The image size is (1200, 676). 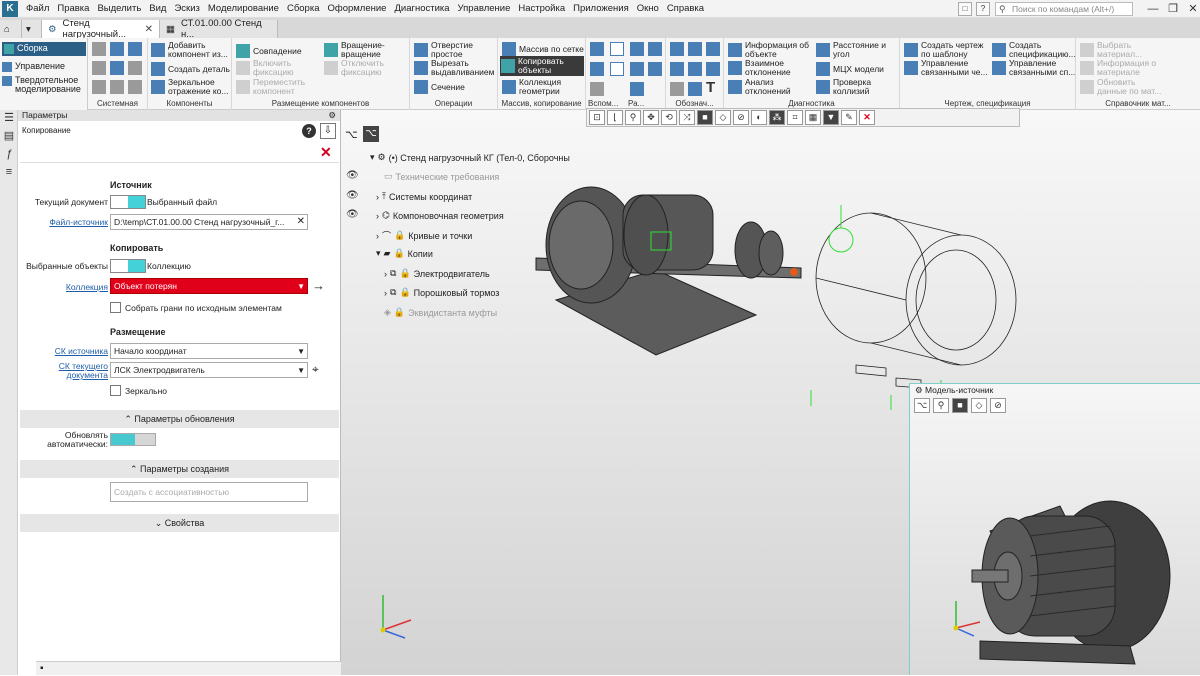 What do you see at coordinates (1190, 9) in the screenshot?
I see `window-close-button: ✕` at bounding box center [1190, 9].